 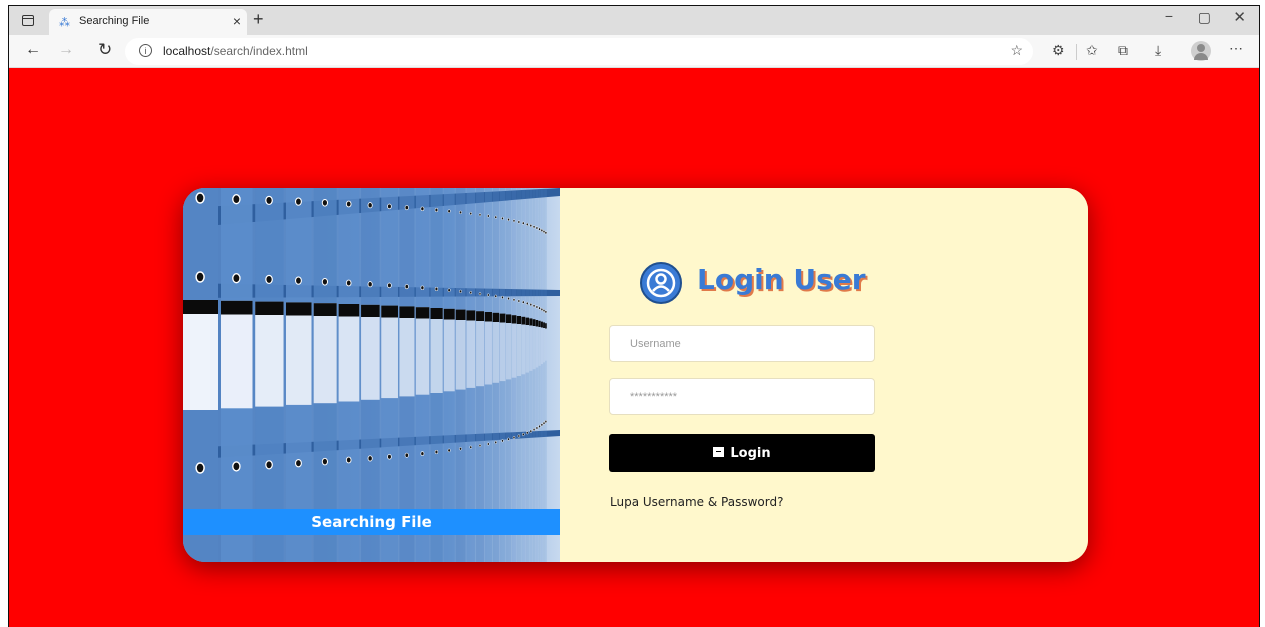 I want to click on url-text: localhost/search/index.html, so click(x=235, y=51).